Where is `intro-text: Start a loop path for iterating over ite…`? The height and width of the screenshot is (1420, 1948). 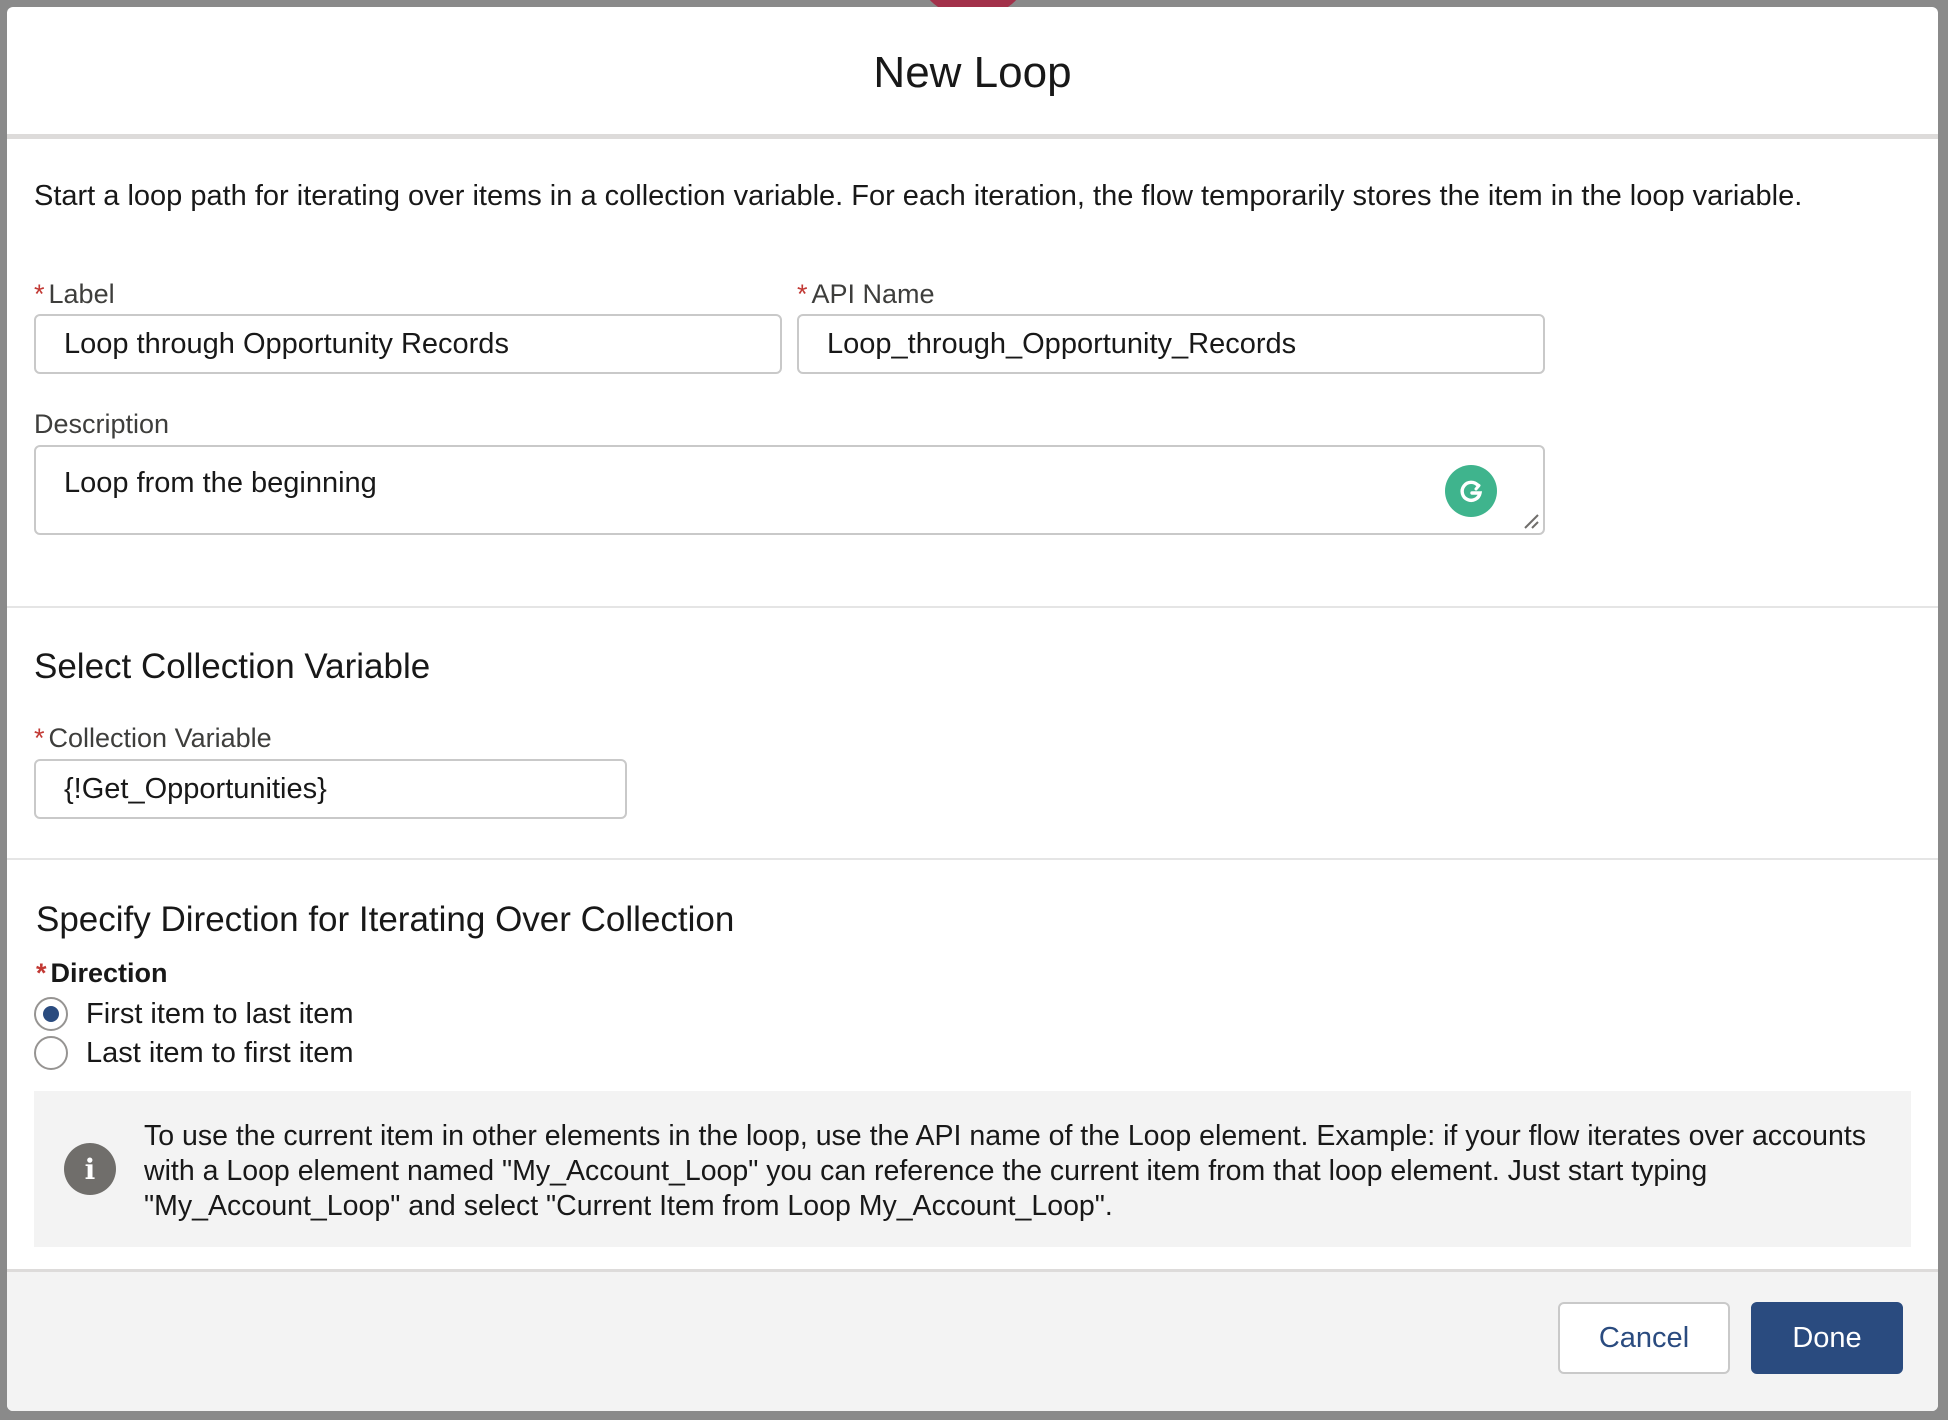 intro-text: Start a loop path for iterating over ite… is located at coordinates (918, 196).